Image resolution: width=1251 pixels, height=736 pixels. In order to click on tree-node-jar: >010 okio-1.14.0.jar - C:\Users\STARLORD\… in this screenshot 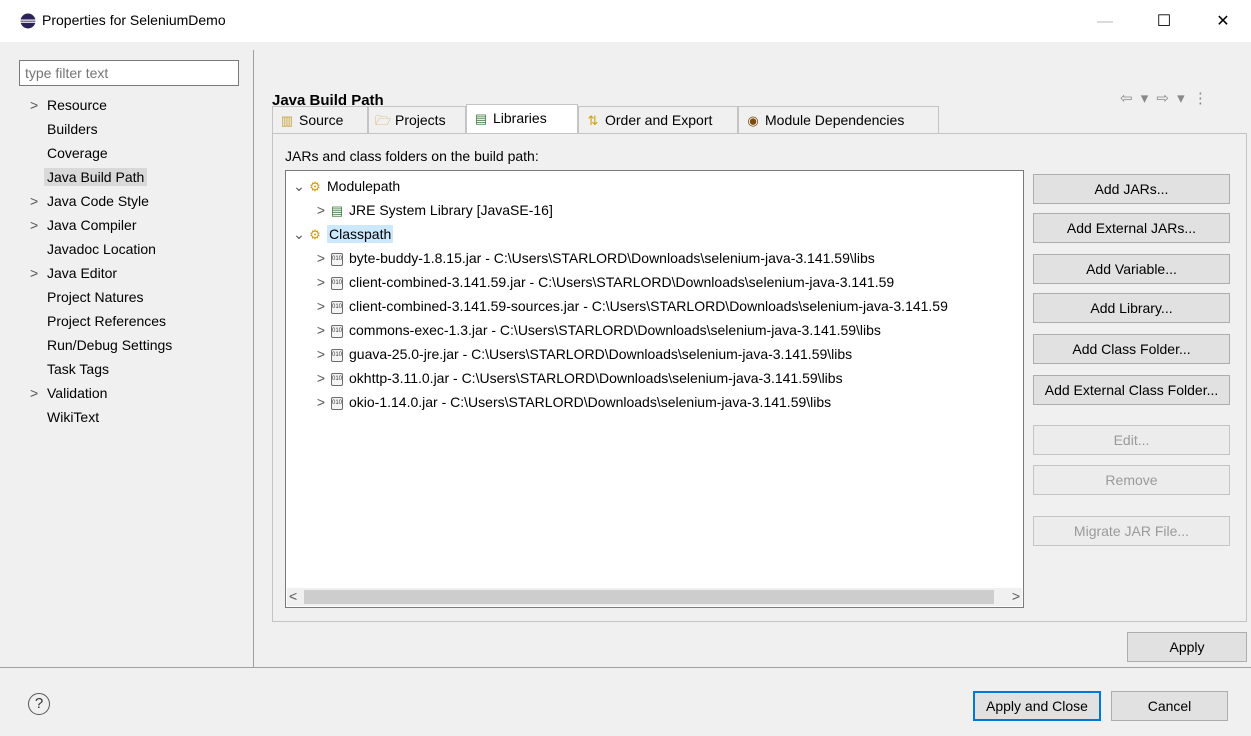, I will do `click(572, 403)`.